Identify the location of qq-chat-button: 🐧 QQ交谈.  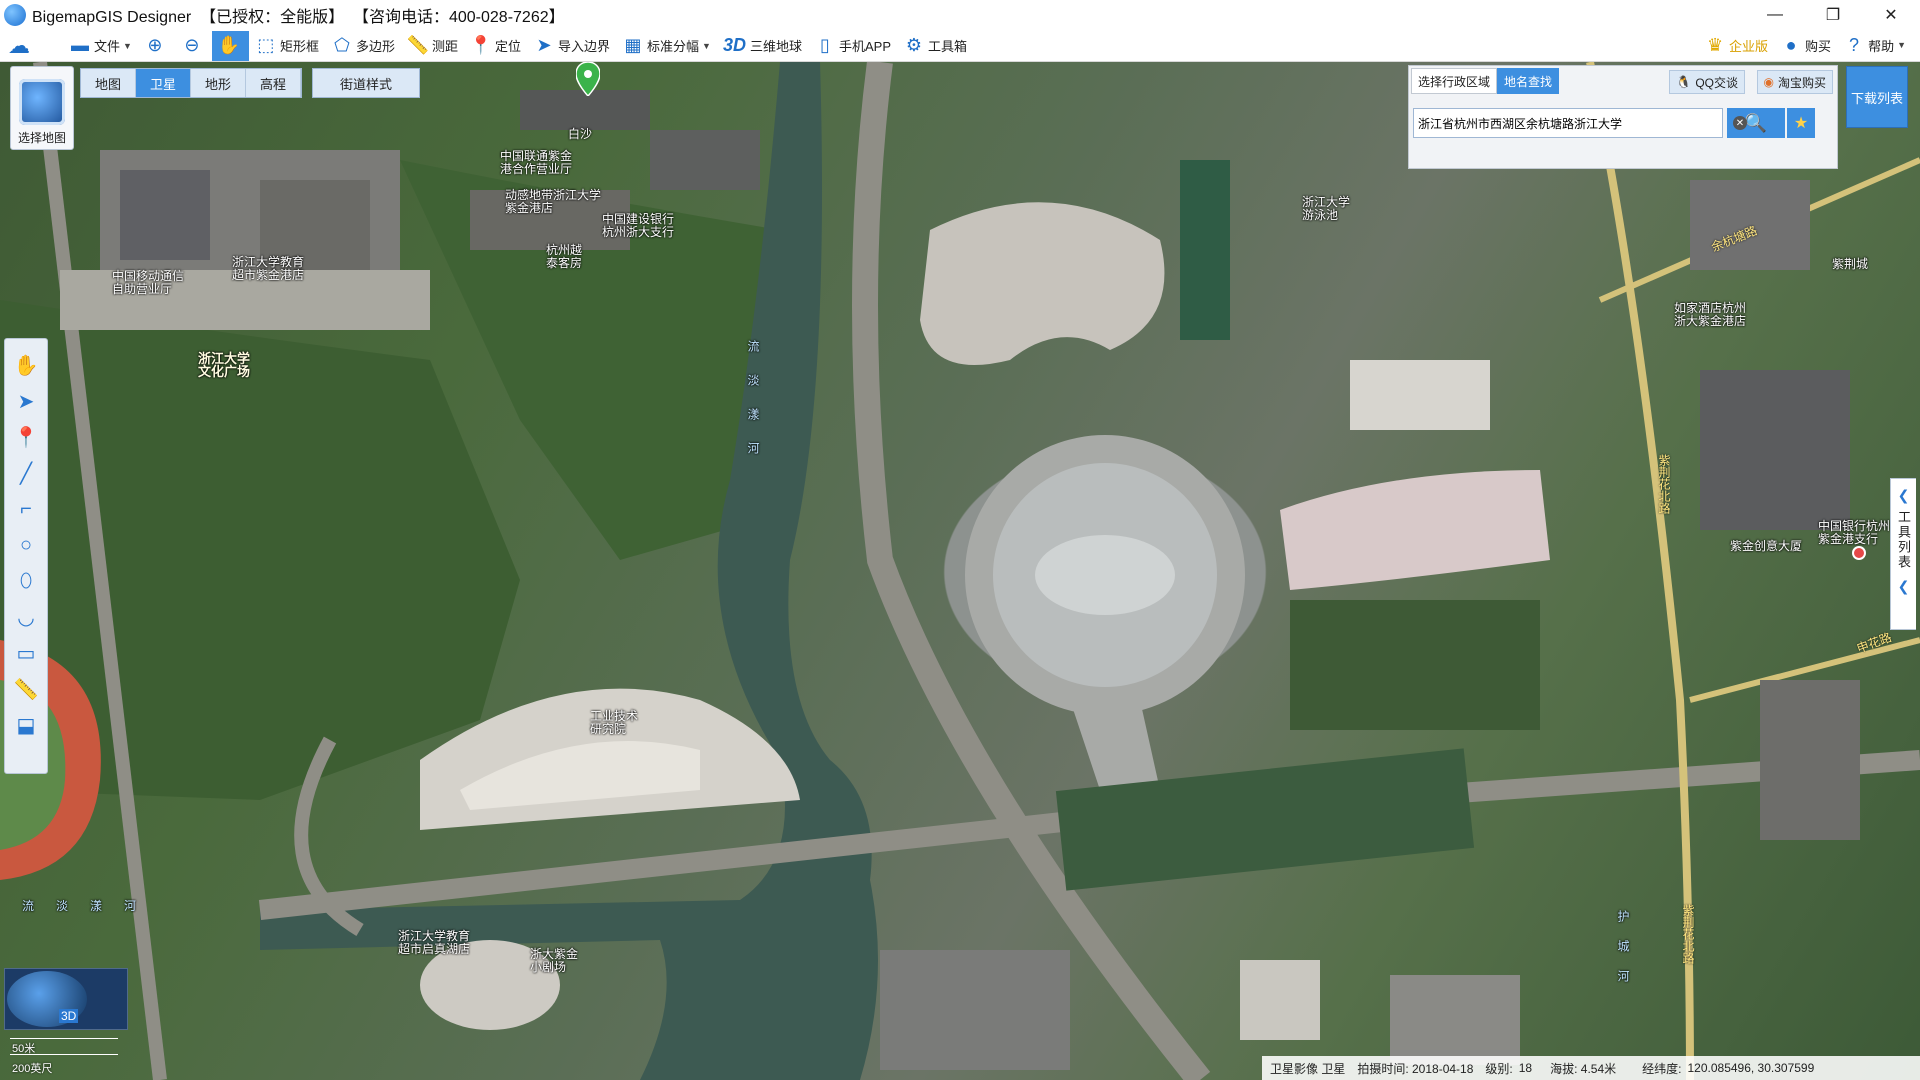
(1707, 82).